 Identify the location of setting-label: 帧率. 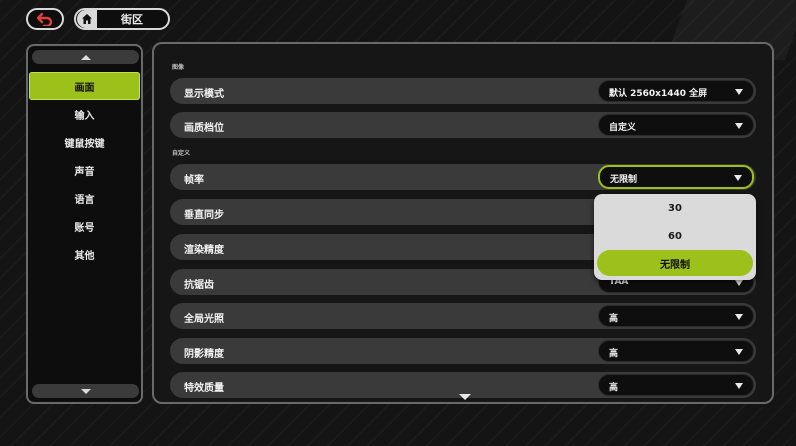
(194, 180).